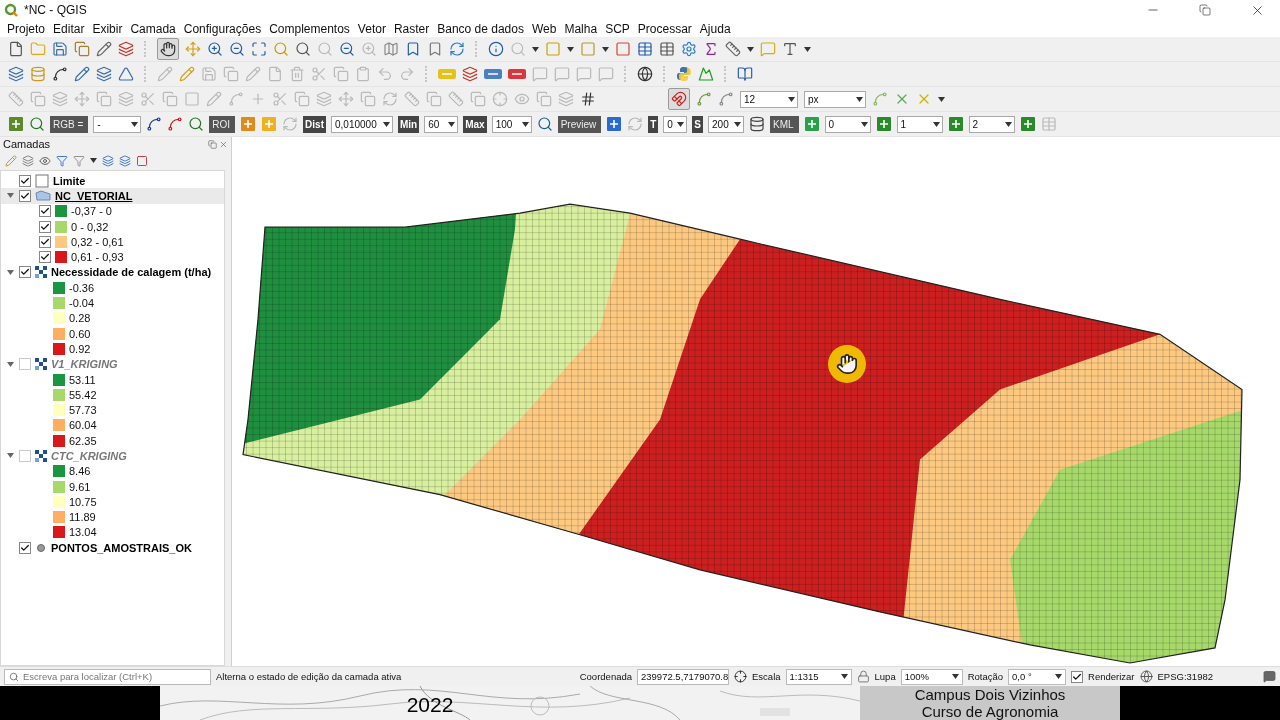 This screenshot has width=1280, height=720. What do you see at coordinates (757, 124) in the screenshot?
I see `database-icon` at bounding box center [757, 124].